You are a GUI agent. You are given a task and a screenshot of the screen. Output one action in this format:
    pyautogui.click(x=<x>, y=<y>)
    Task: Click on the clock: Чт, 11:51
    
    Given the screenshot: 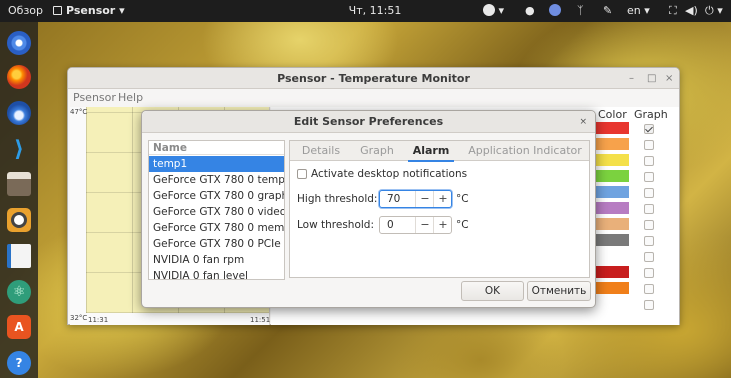 What is the action you would take?
    pyautogui.click(x=375, y=11)
    